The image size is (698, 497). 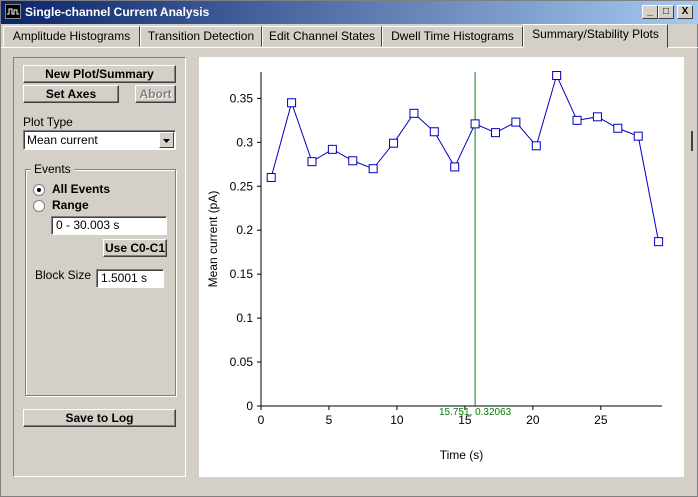 I want to click on y-tick-label: 0.2, so click(x=244, y=230).